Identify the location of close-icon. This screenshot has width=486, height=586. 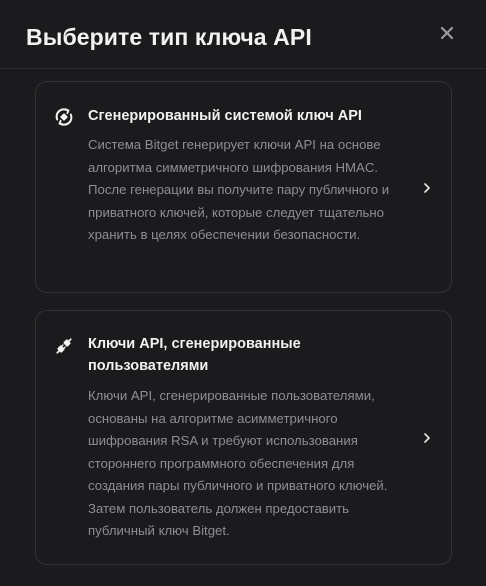
(447, 33).